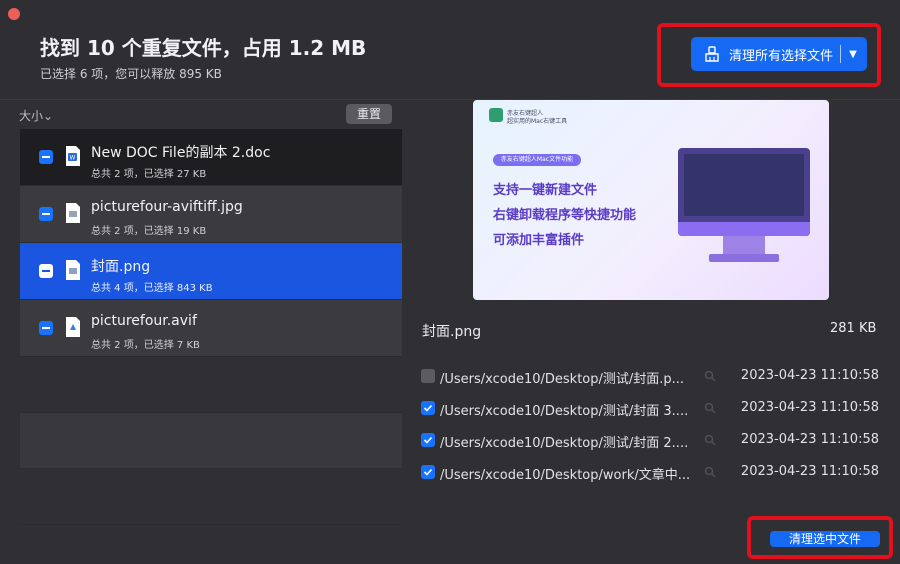 The image size is (900, 564). Describe the element at coordinates (145, 345) in the screenshot. I see `file-meta: 总共 2 项，已选择 7 KB` at that location.